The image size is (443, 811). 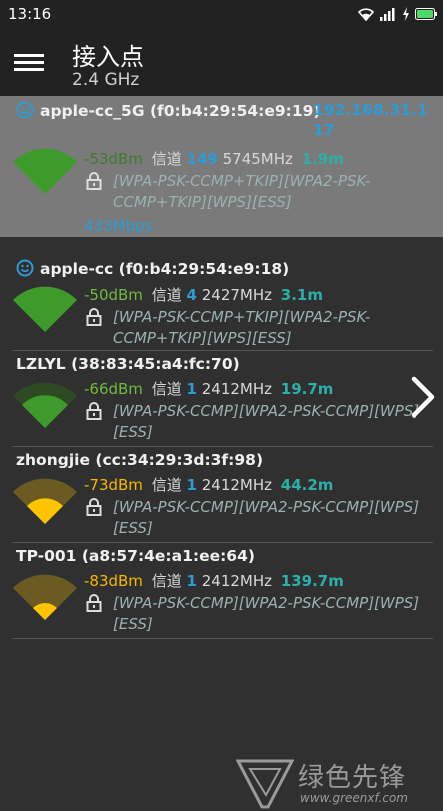 I want to click on app-bar: 接入点 2.4 GHz, so click(x=221, y=62).